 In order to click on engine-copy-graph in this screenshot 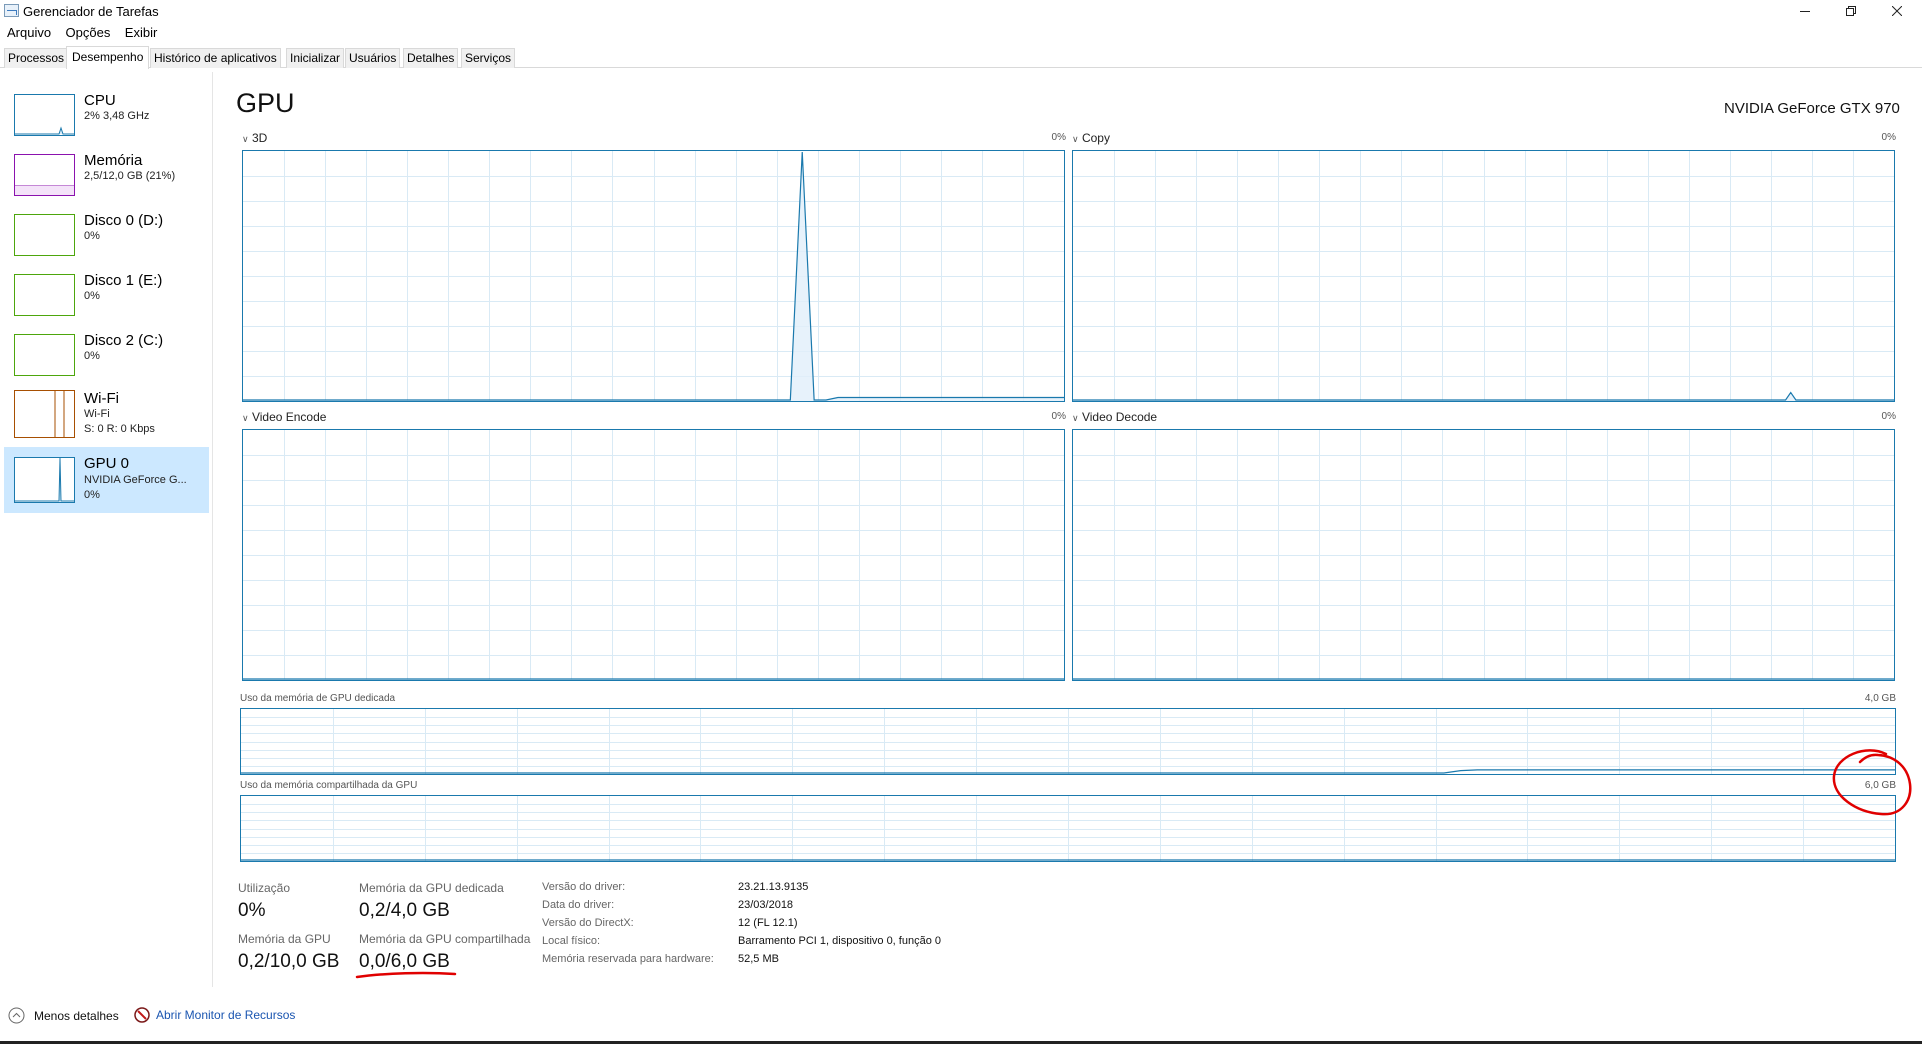, I will do `click(1483, 276)`.